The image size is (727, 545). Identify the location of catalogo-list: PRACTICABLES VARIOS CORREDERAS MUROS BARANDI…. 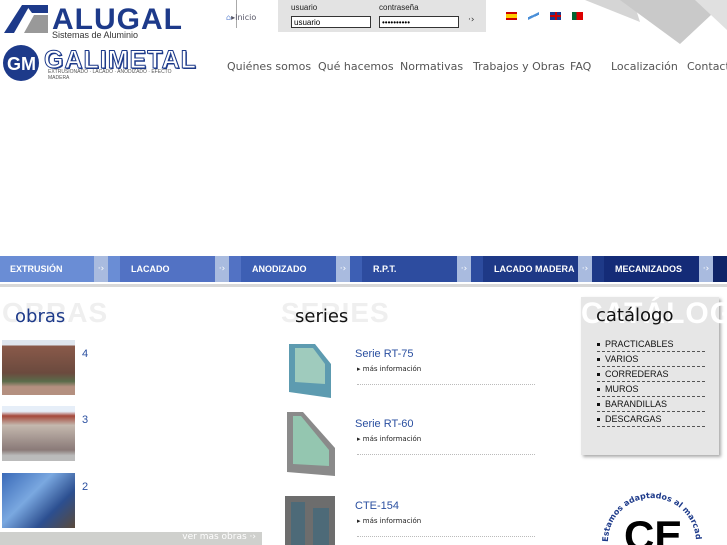
(651, 382).